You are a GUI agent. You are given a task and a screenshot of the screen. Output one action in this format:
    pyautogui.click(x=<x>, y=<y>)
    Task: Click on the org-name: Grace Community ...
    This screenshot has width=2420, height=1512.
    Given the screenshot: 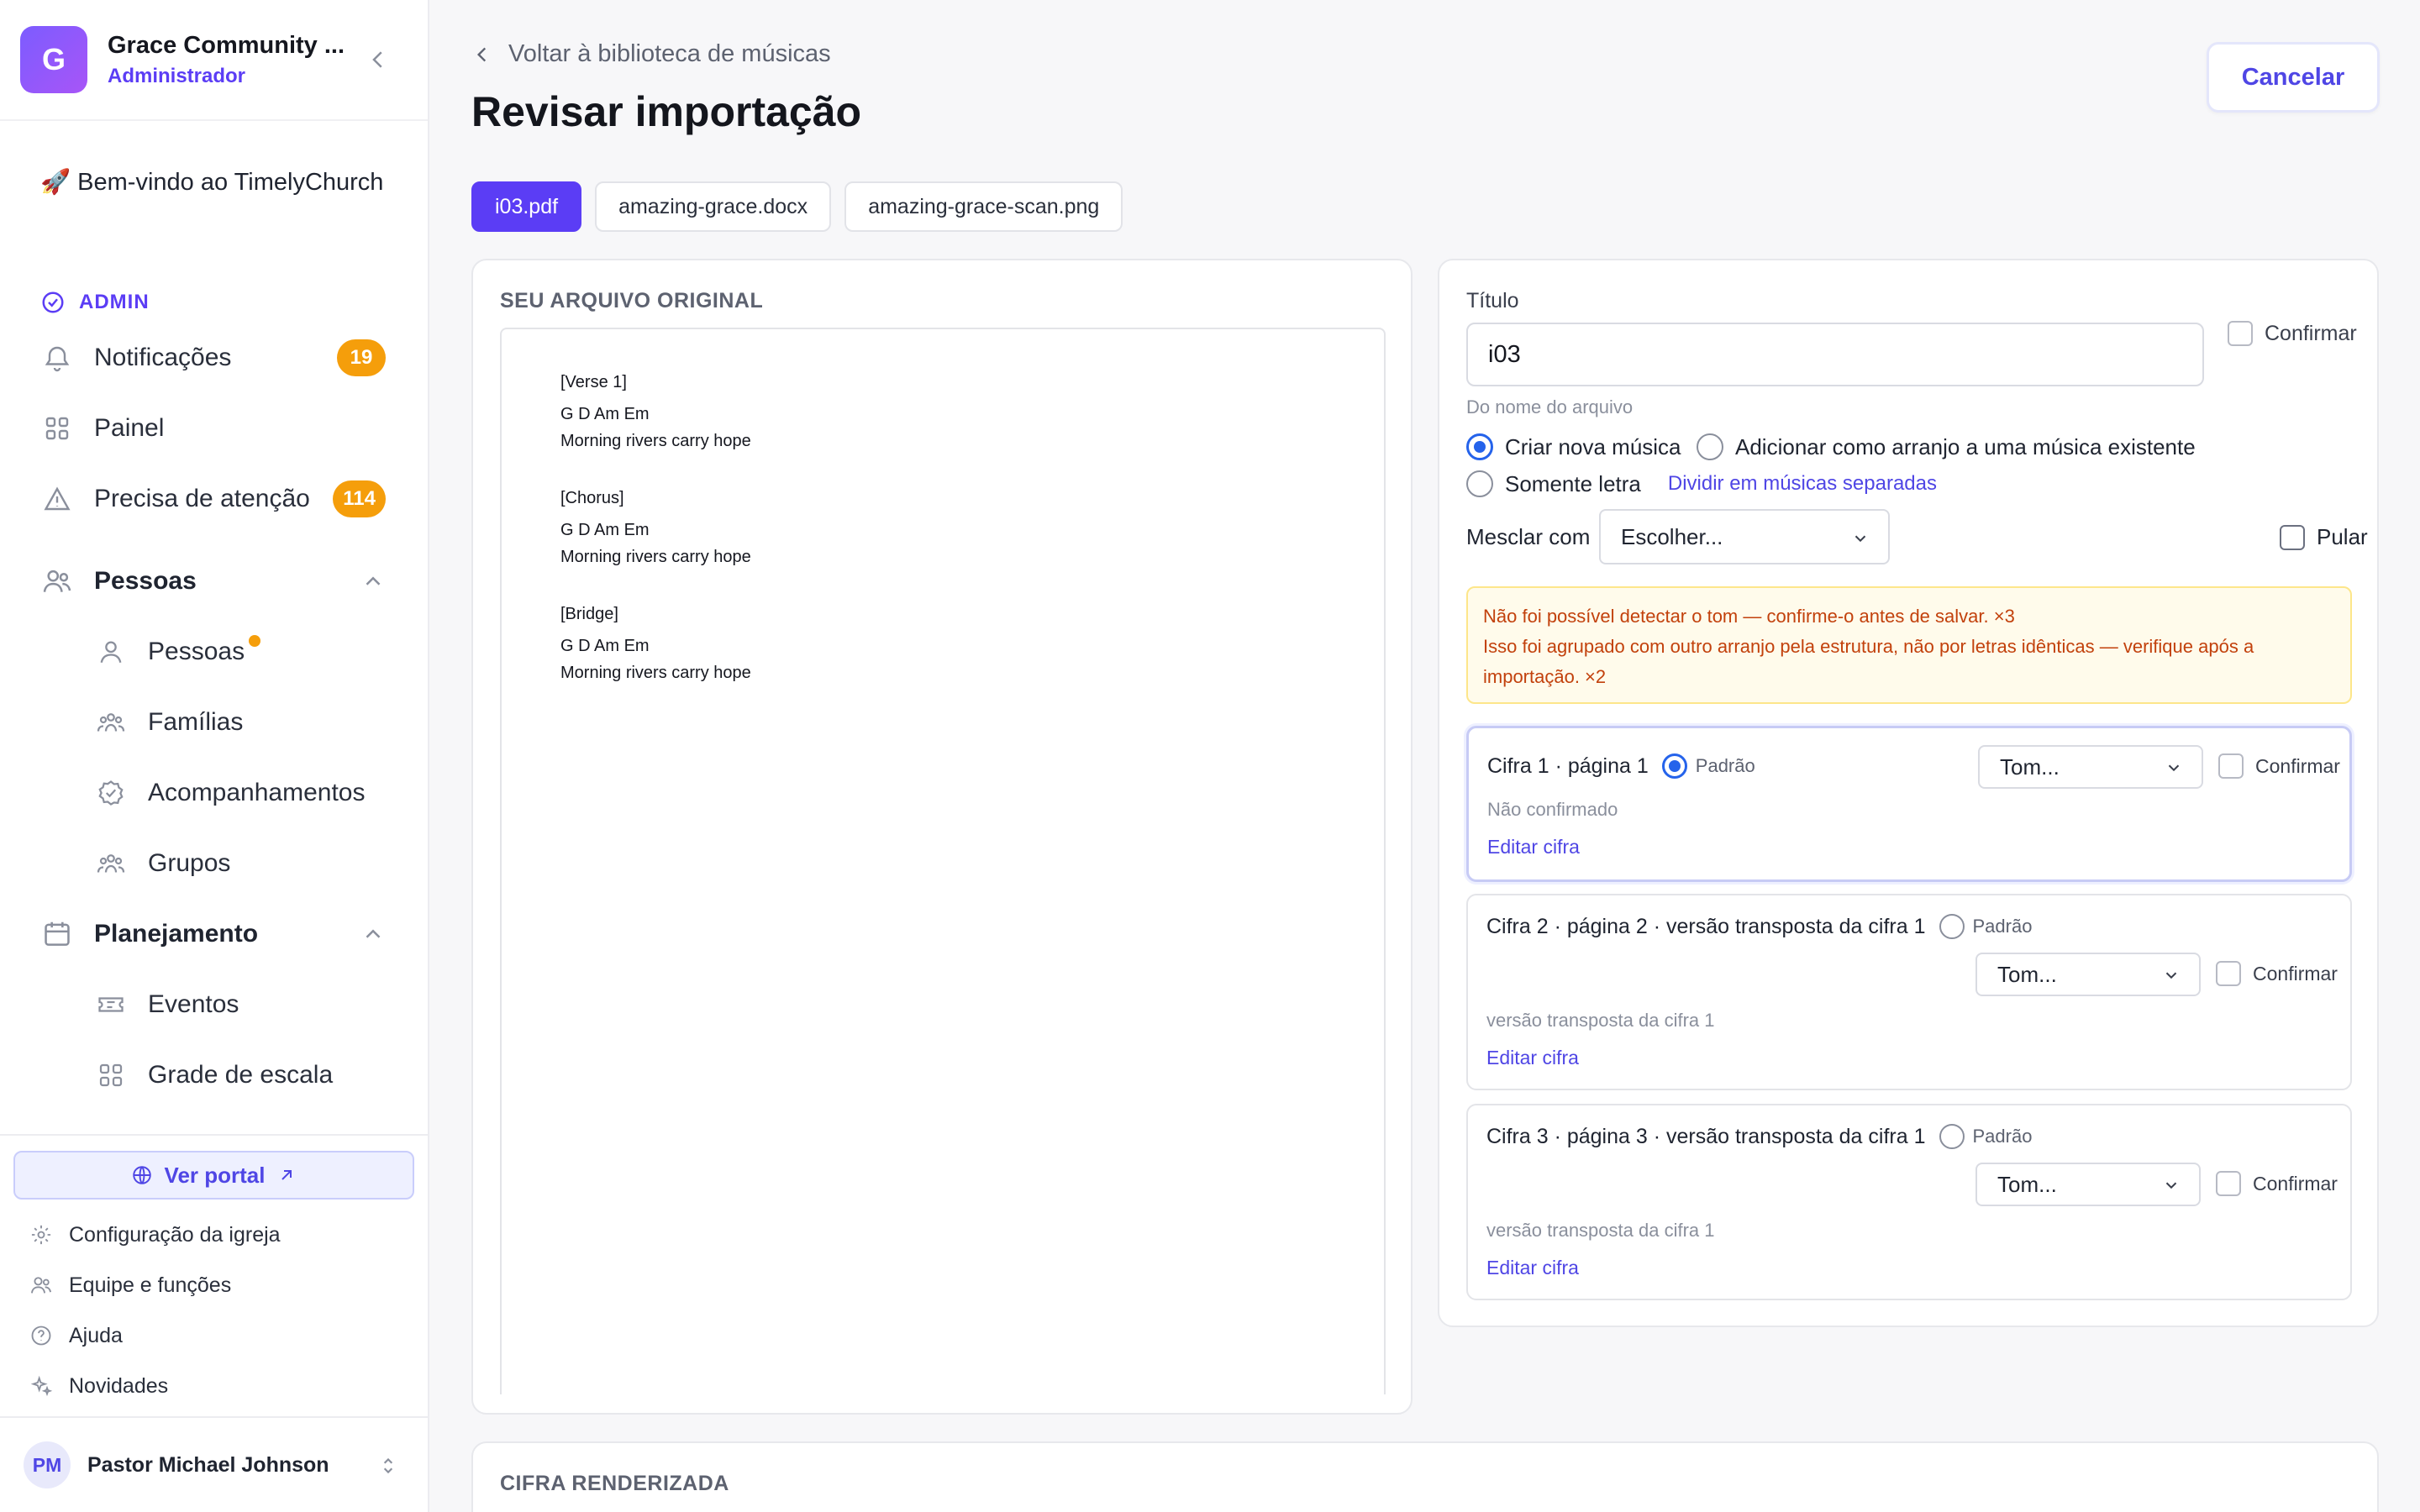 What is the action you would take?
    pyautogui.click(x=226, y=45)
    